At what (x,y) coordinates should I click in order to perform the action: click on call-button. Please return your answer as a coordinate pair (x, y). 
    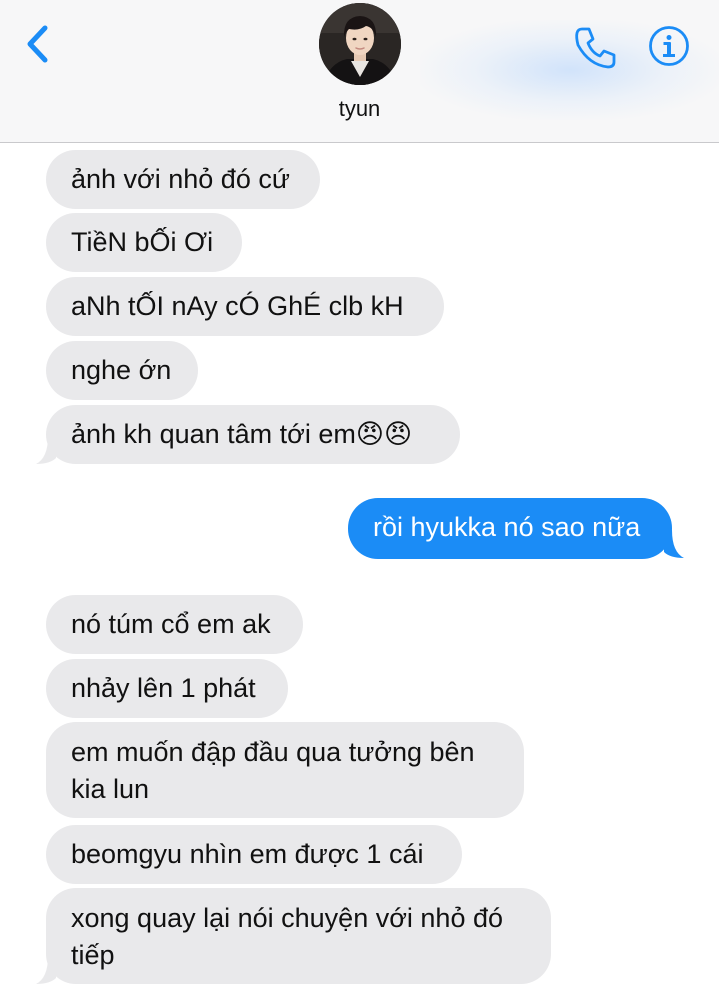
    Looking at the image, I should click on (595, 47).